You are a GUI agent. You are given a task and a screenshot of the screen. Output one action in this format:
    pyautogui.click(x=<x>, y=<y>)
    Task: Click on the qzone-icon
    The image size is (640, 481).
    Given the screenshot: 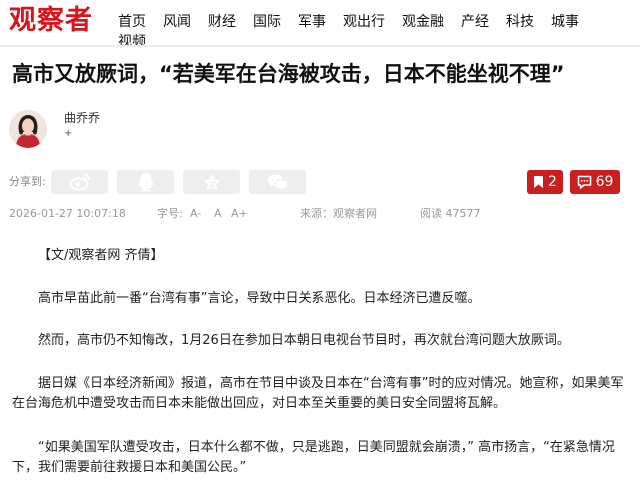 What is the action you would take?
    pyautogui.click(x=211, y=182)
    